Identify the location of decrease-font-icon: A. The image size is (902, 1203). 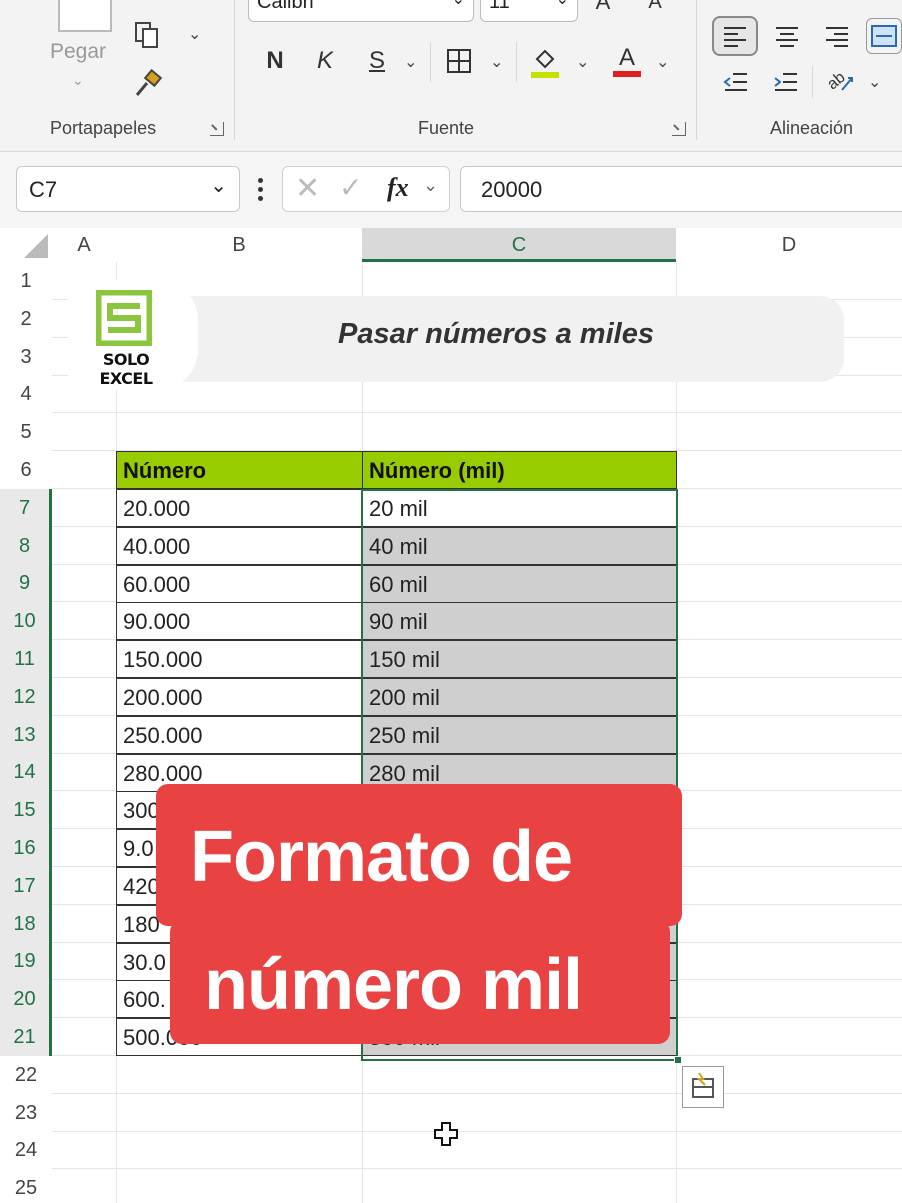
(655, 7).